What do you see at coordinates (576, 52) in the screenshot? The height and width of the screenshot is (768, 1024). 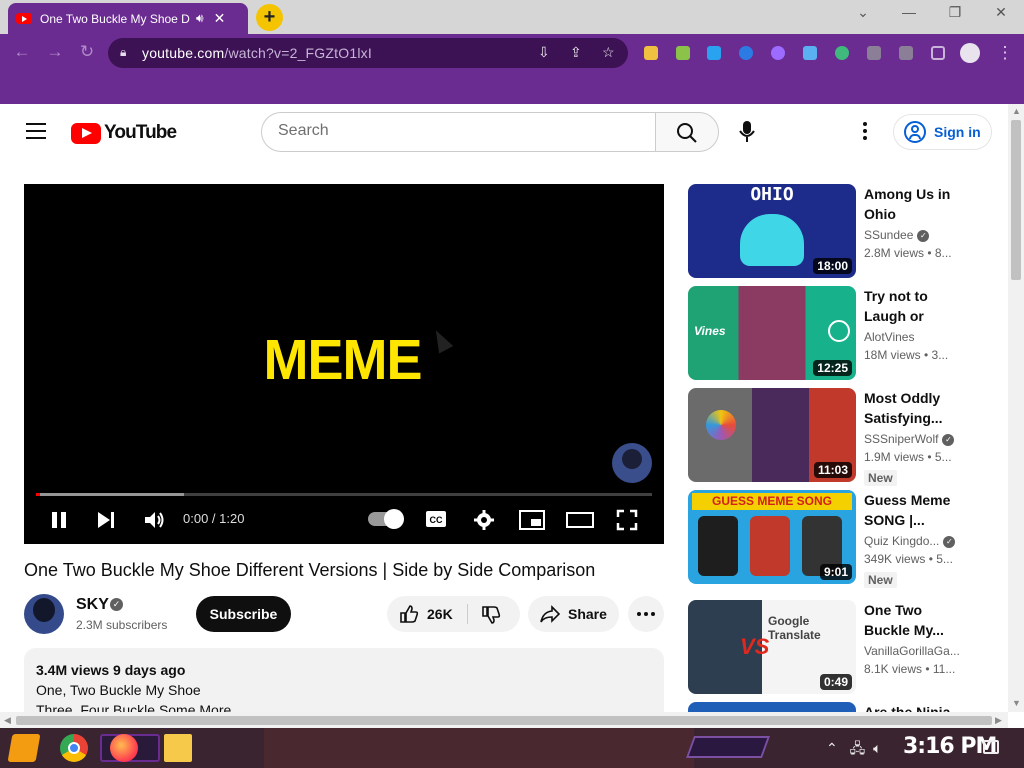 I see `share-page-icon: ⇪` at bounding box center [576, 52].